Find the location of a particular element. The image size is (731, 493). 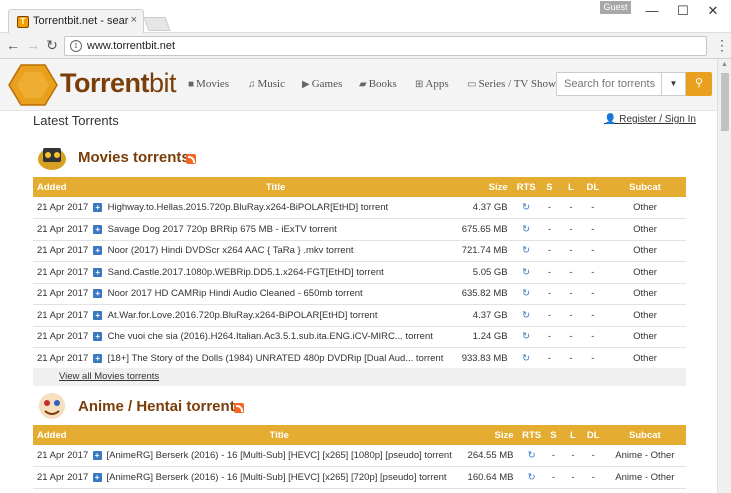

search-input is located at coordinates (609, 84).